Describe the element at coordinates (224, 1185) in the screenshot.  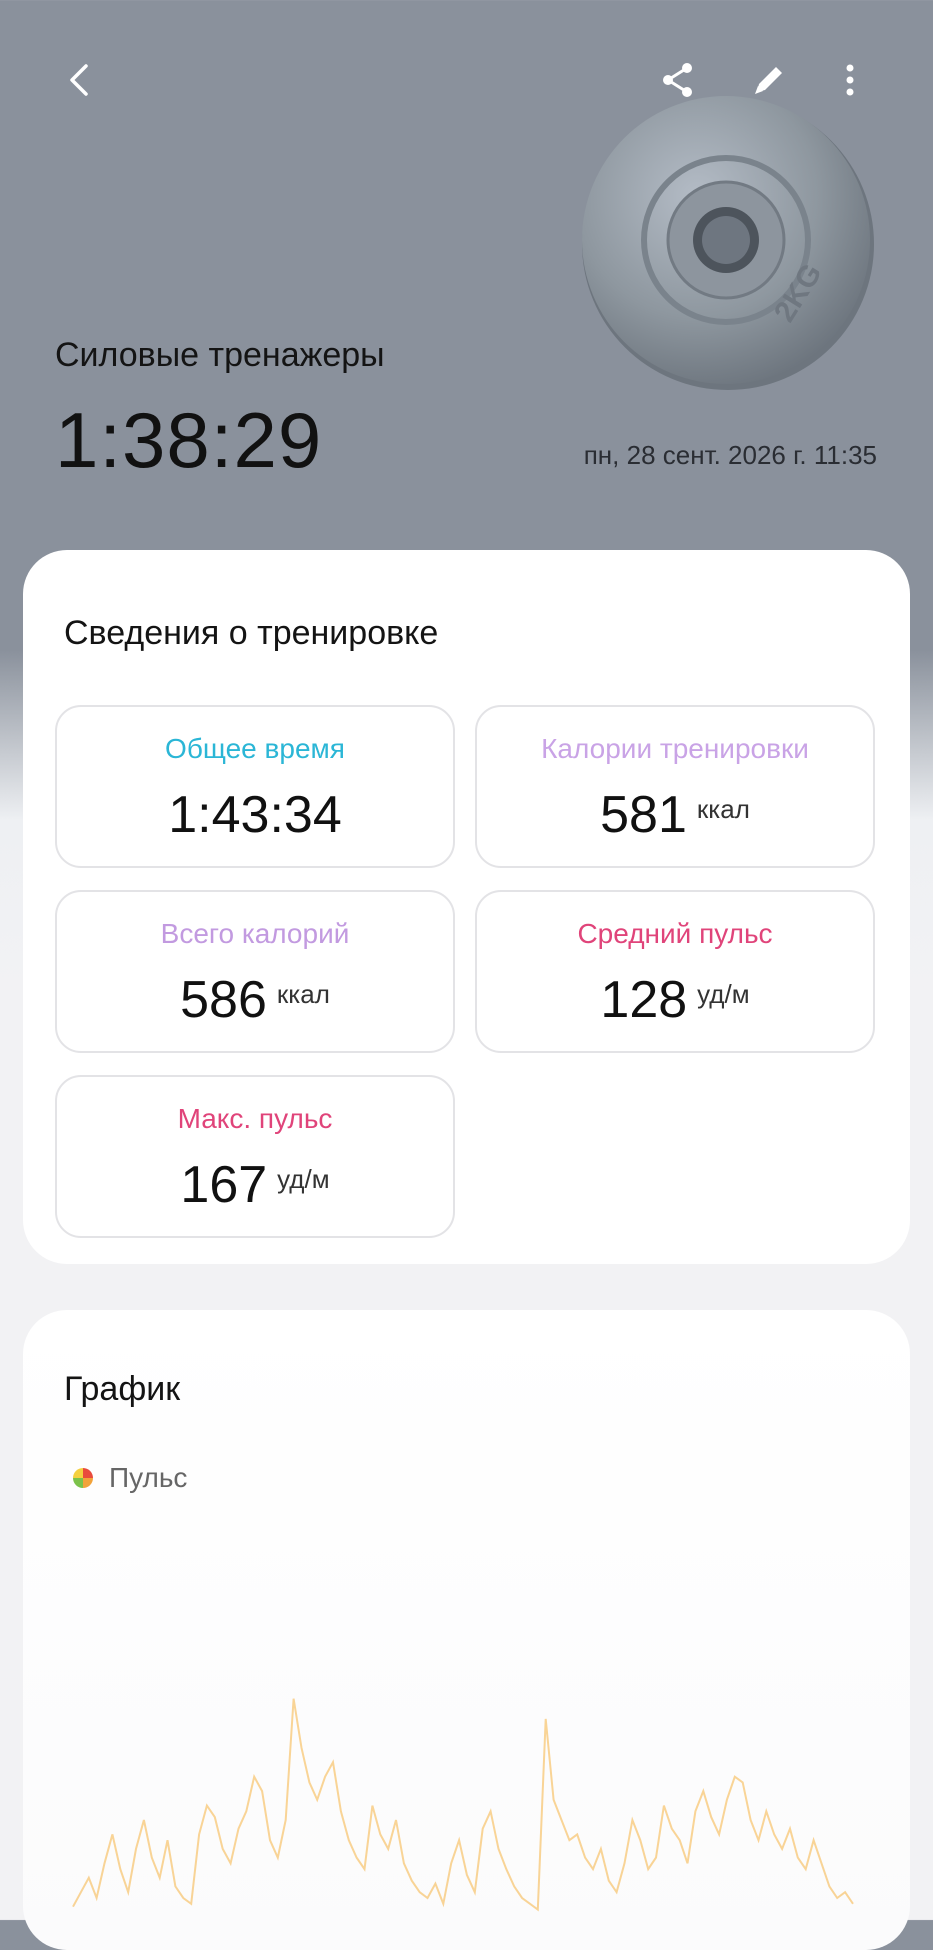
I see `max-pulse-value: 167` at that location.